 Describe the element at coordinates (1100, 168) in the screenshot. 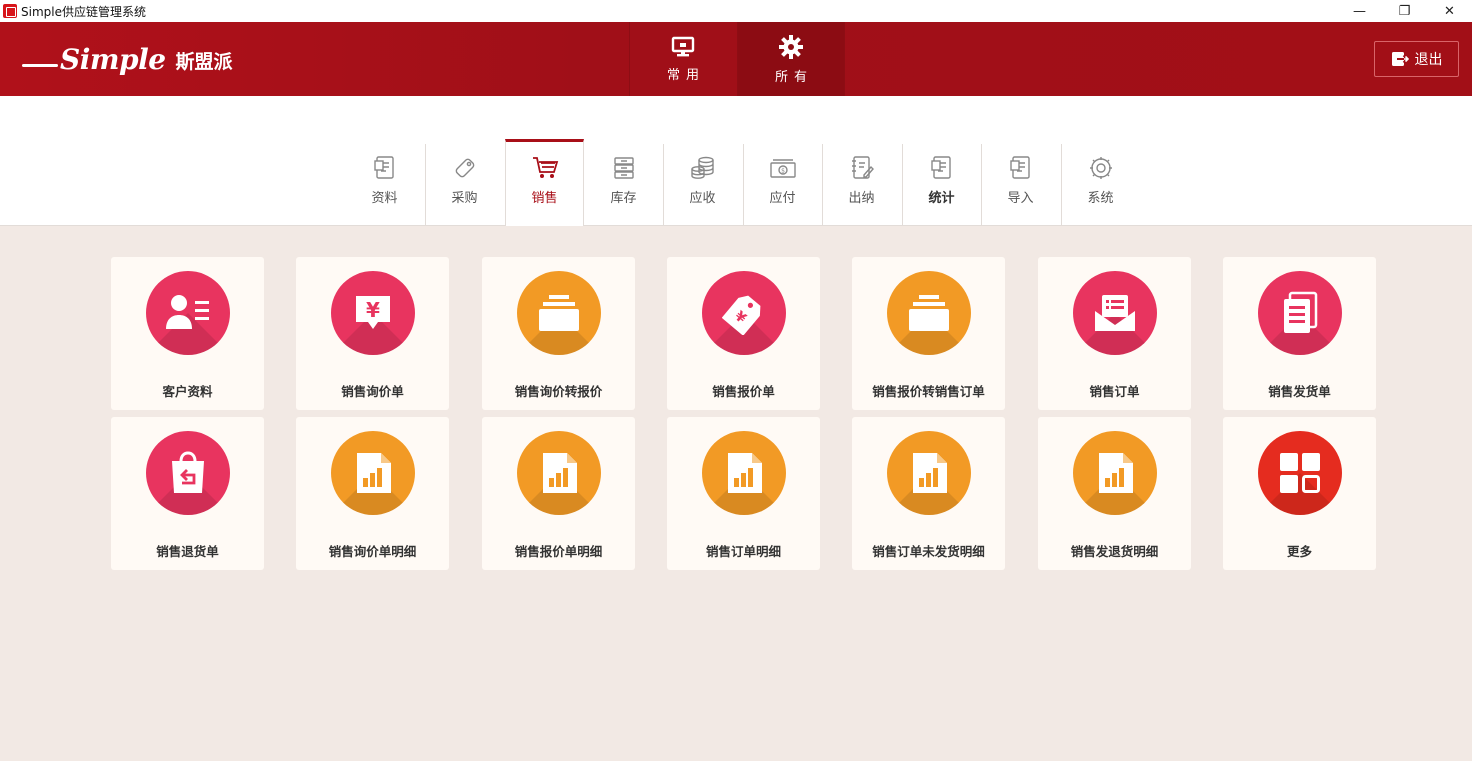

I see `settings-icon` at that location.